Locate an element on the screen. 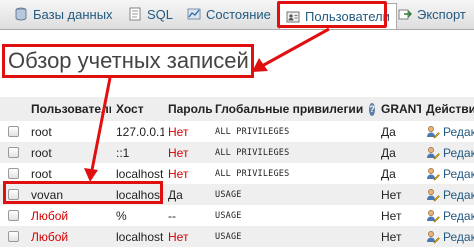 This screenshot has height=248, width=474. header-grant: GRANT is located at coordinates (401, 109).